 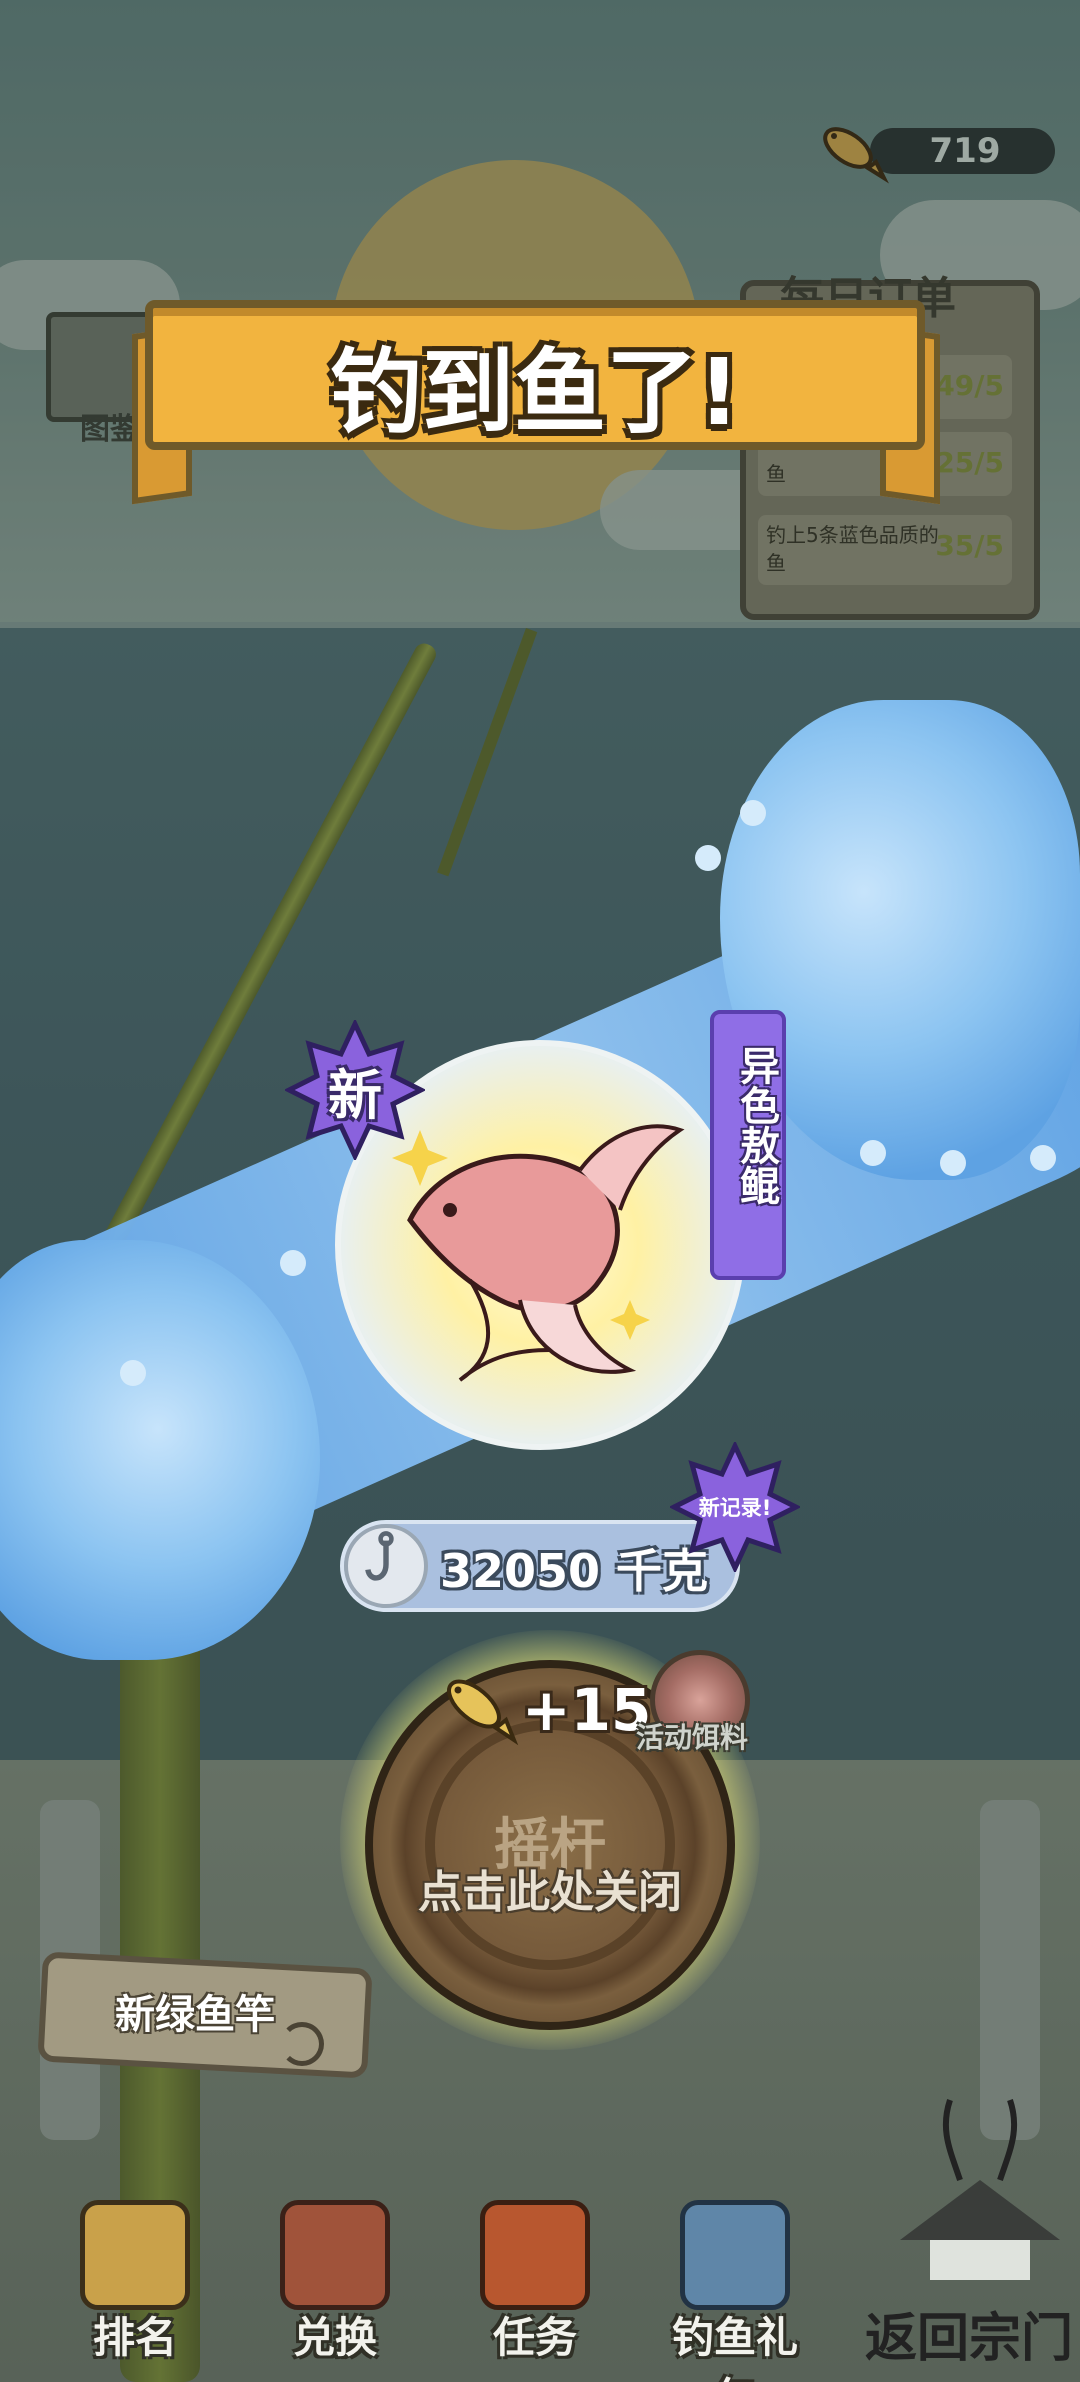 I want to click on nav-exchange-label: 兑换, so click(x=334, y=2337).